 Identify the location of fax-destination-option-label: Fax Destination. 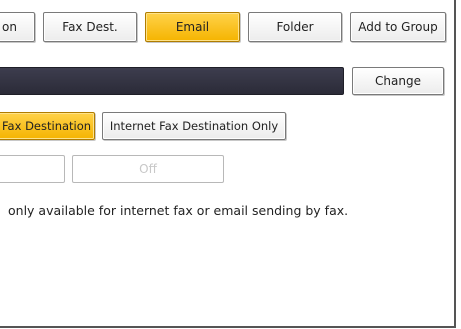
(47, 126).